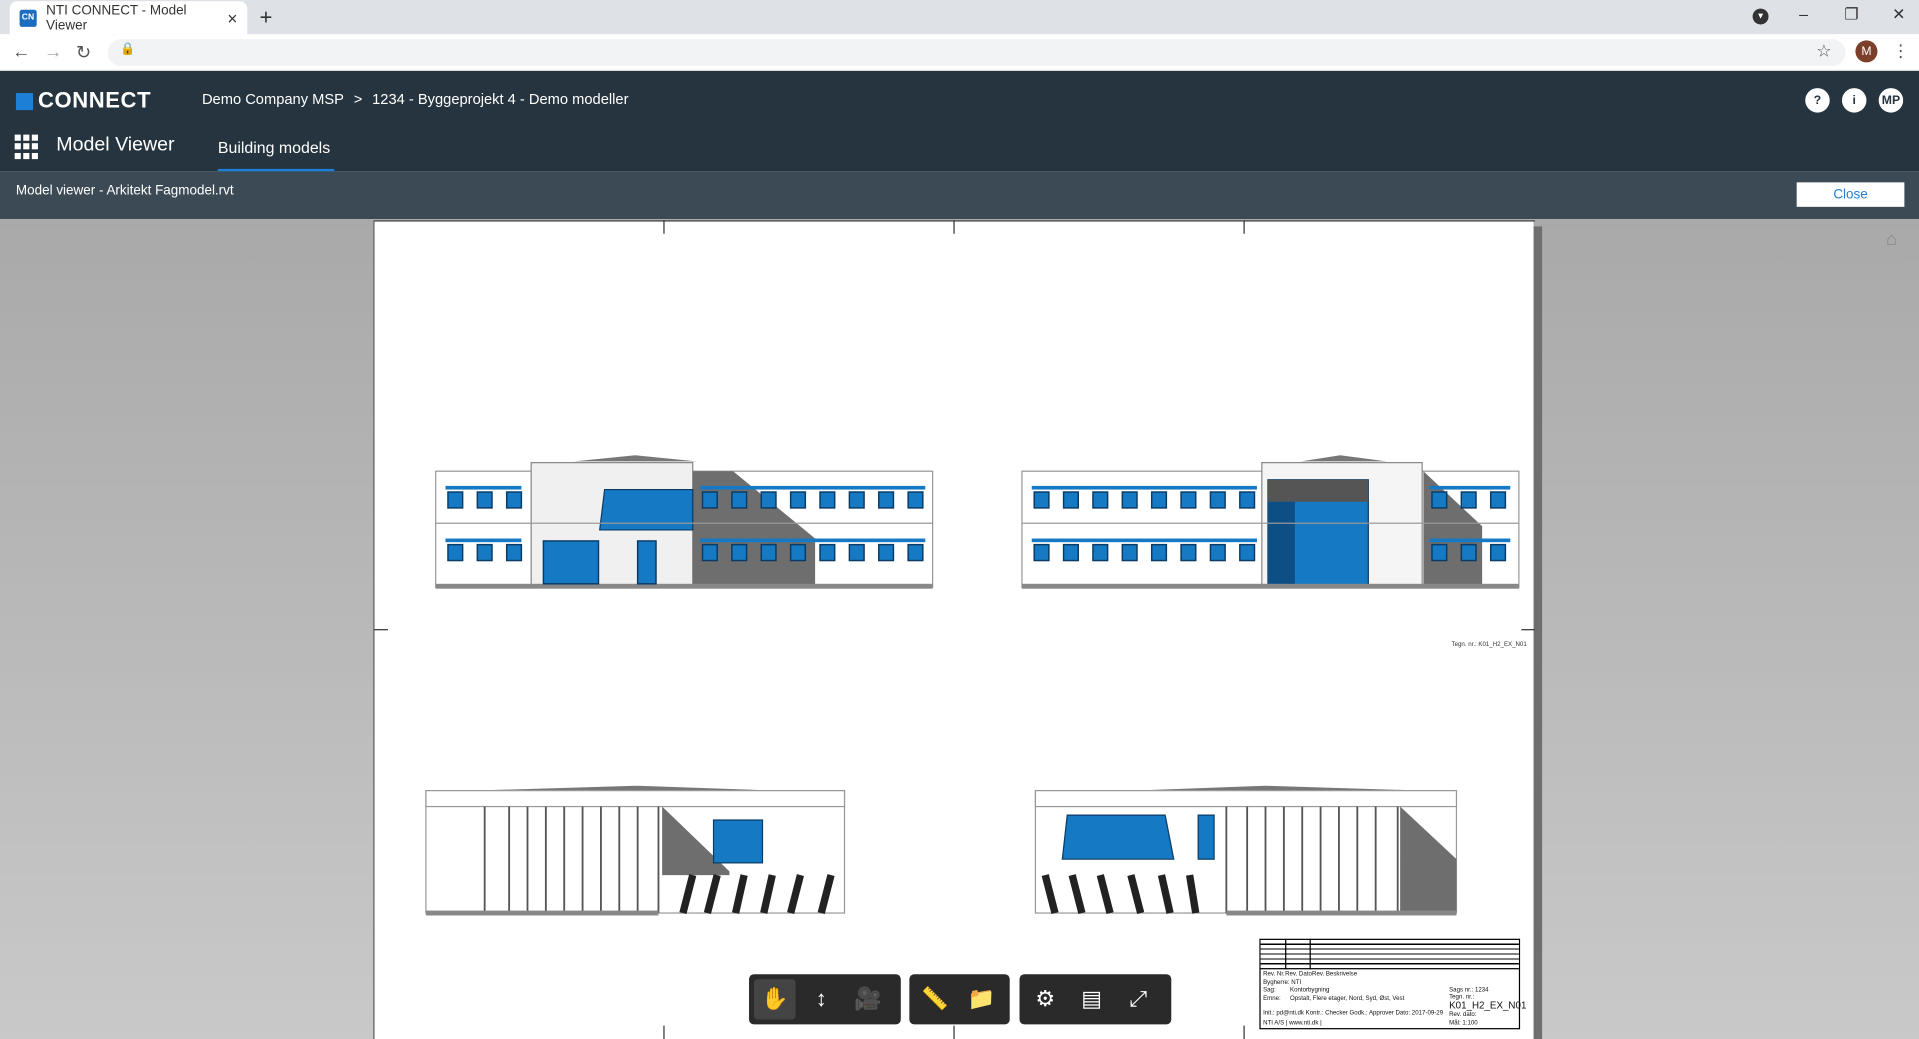 The image size is (1919, 1039). What do you see at coordinates (1246, 850) in the screenshot?
I see `elevation-west` at bounding box center [1246, 850].